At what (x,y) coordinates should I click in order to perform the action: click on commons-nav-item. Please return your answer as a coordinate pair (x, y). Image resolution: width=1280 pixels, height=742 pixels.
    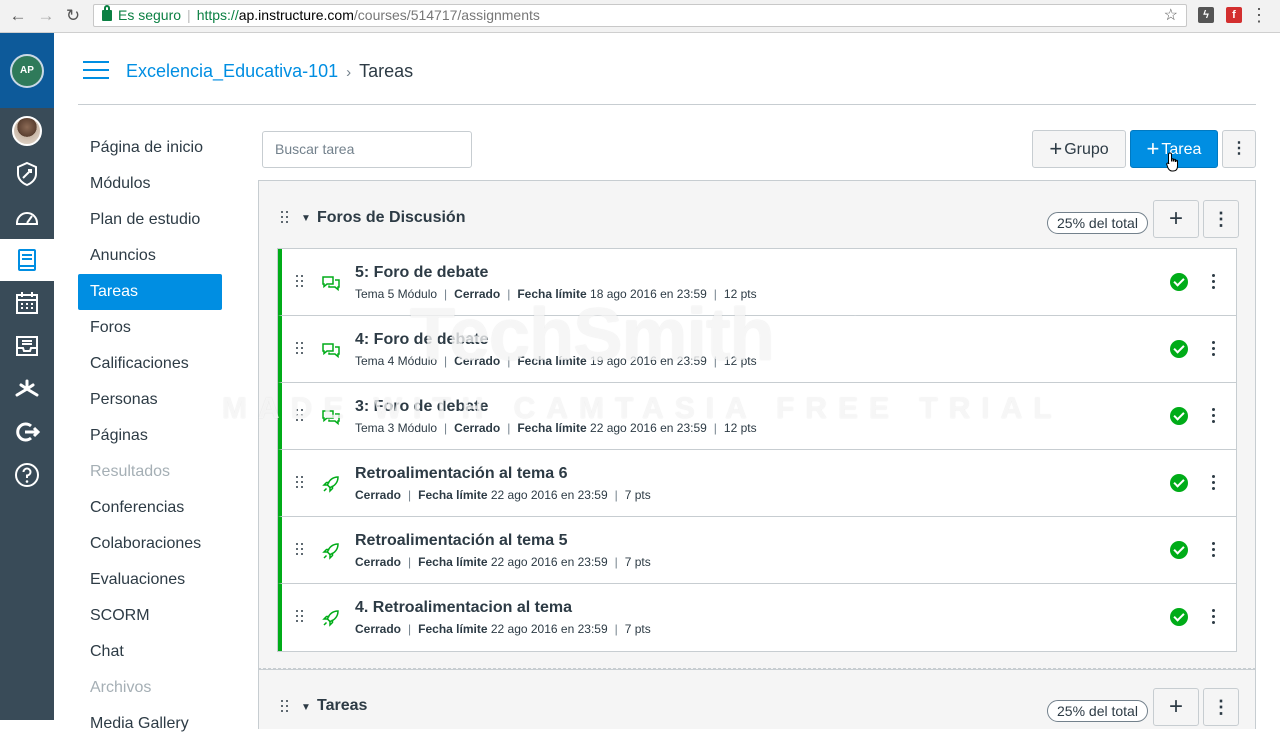
    Looking at the image, I should click on (27, 389).